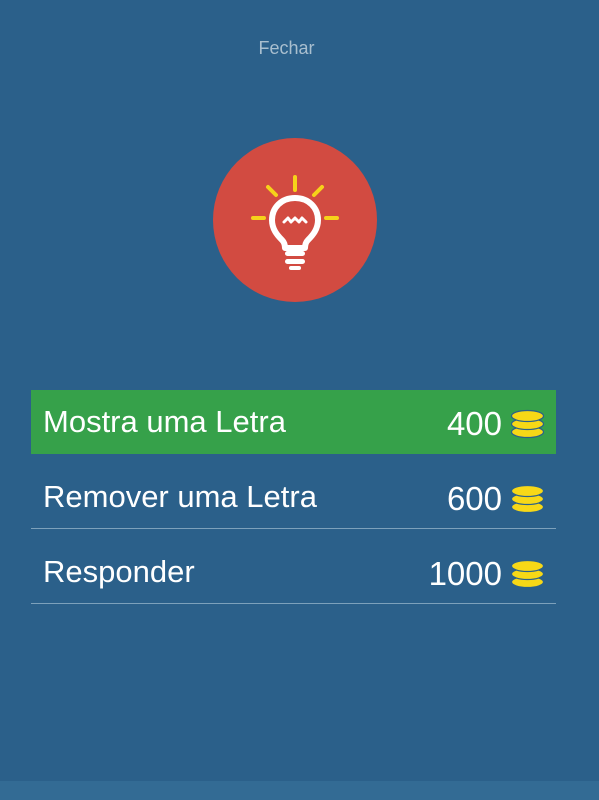  I want to click on option-price: 600, so click(496, 499).